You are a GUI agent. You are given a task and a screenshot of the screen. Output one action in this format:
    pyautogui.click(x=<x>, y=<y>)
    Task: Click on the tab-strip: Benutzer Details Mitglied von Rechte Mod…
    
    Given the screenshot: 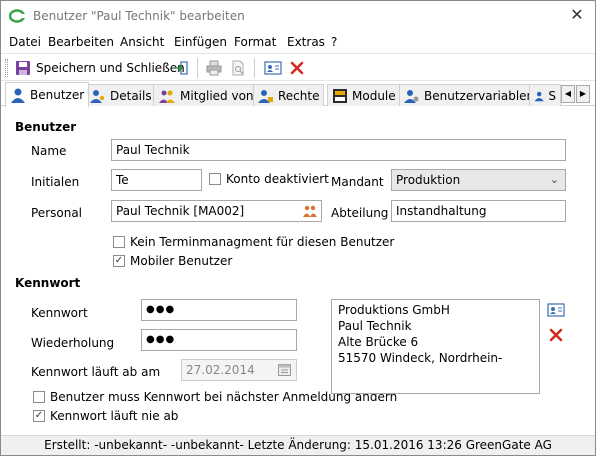 What is the action you would take?
    pyautogui.click(x=298, y=94)
    